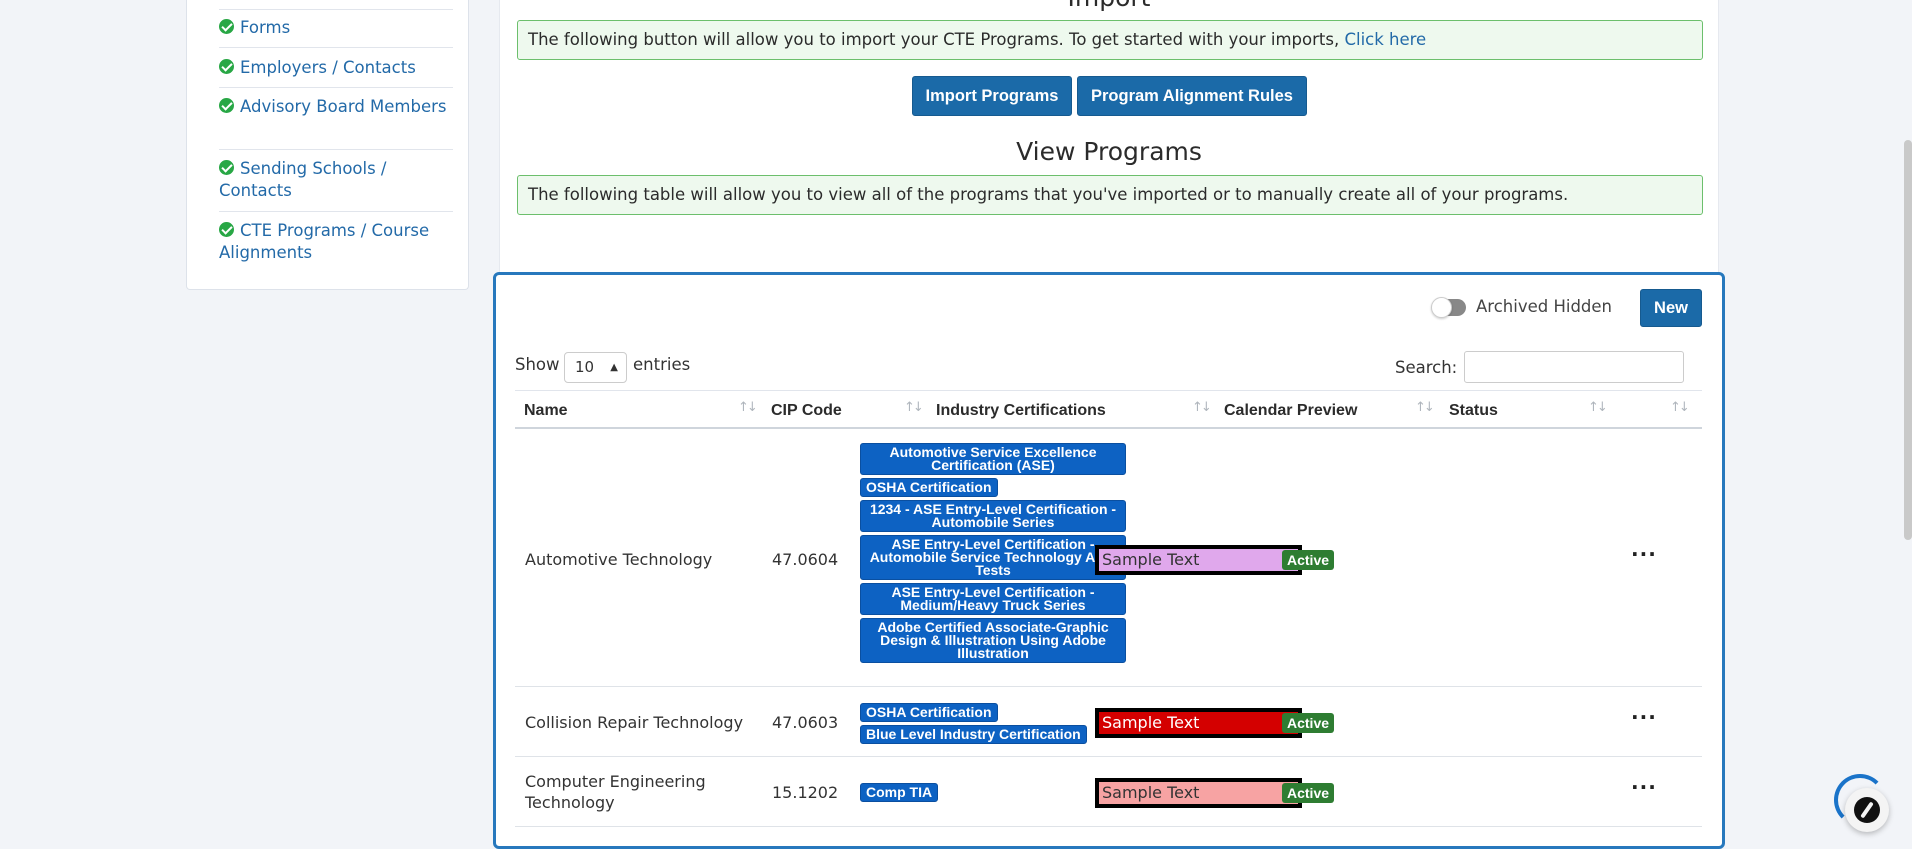 This screenshot has width=1912, height=849. Describe the element at coordinates (1908, 340) in the screenshot. I see `page-scrollbar` at that location.